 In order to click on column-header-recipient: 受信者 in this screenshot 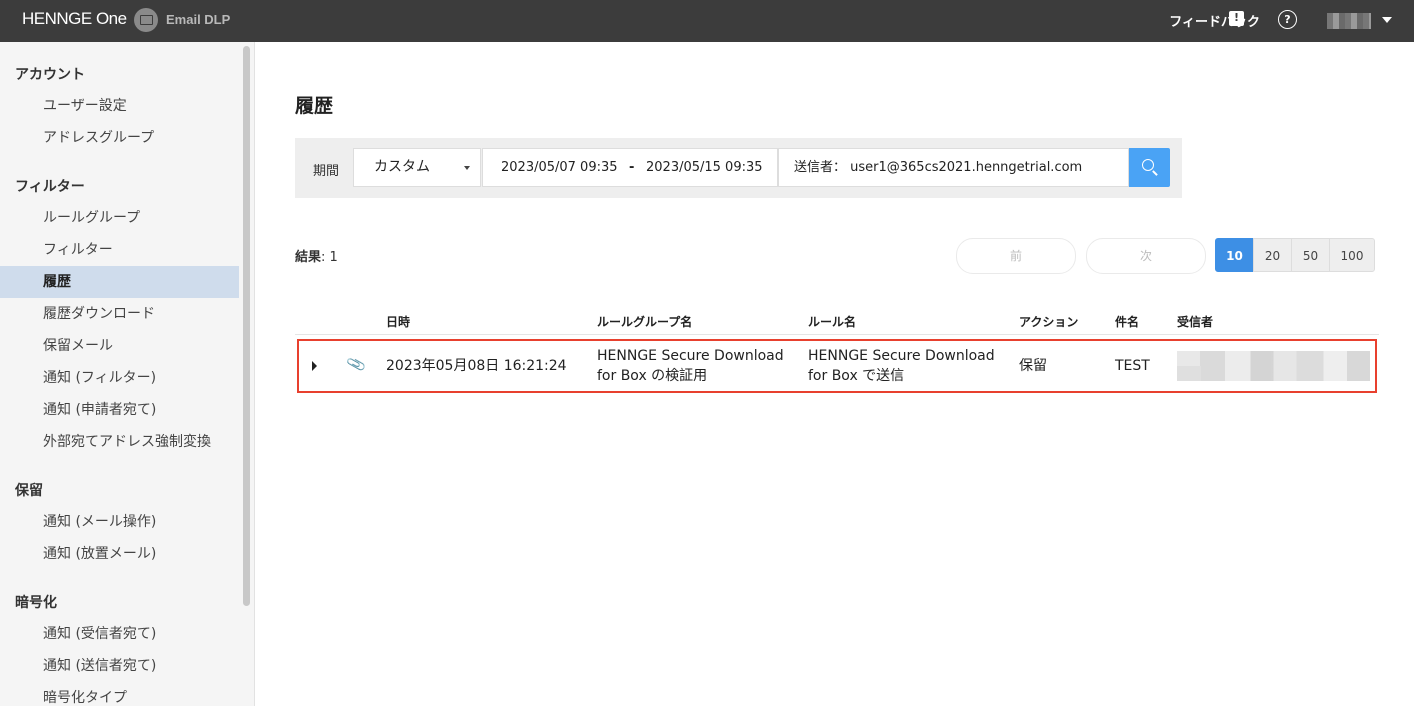, I will do `click(1195, 321)`.